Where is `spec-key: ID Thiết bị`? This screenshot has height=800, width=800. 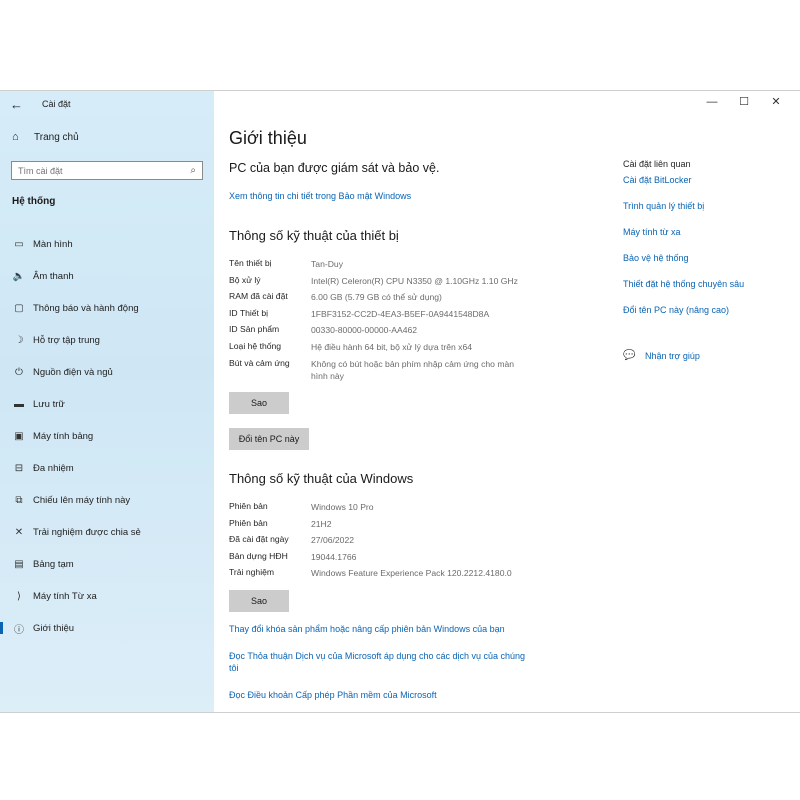 spec-key: ID Thiết bị is located at coordinates (249, 312).